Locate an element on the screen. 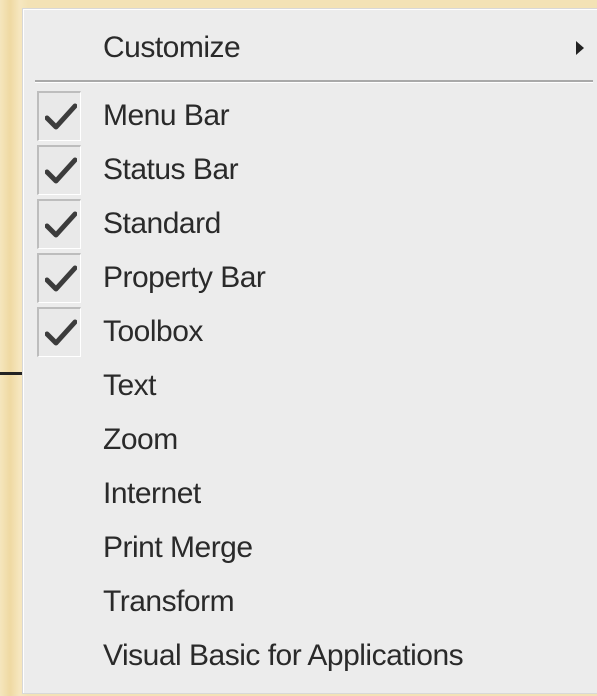 The height and width of the screenshot is (696, 597). menu-item-label: Zoom is located at coordinates (140, 439).